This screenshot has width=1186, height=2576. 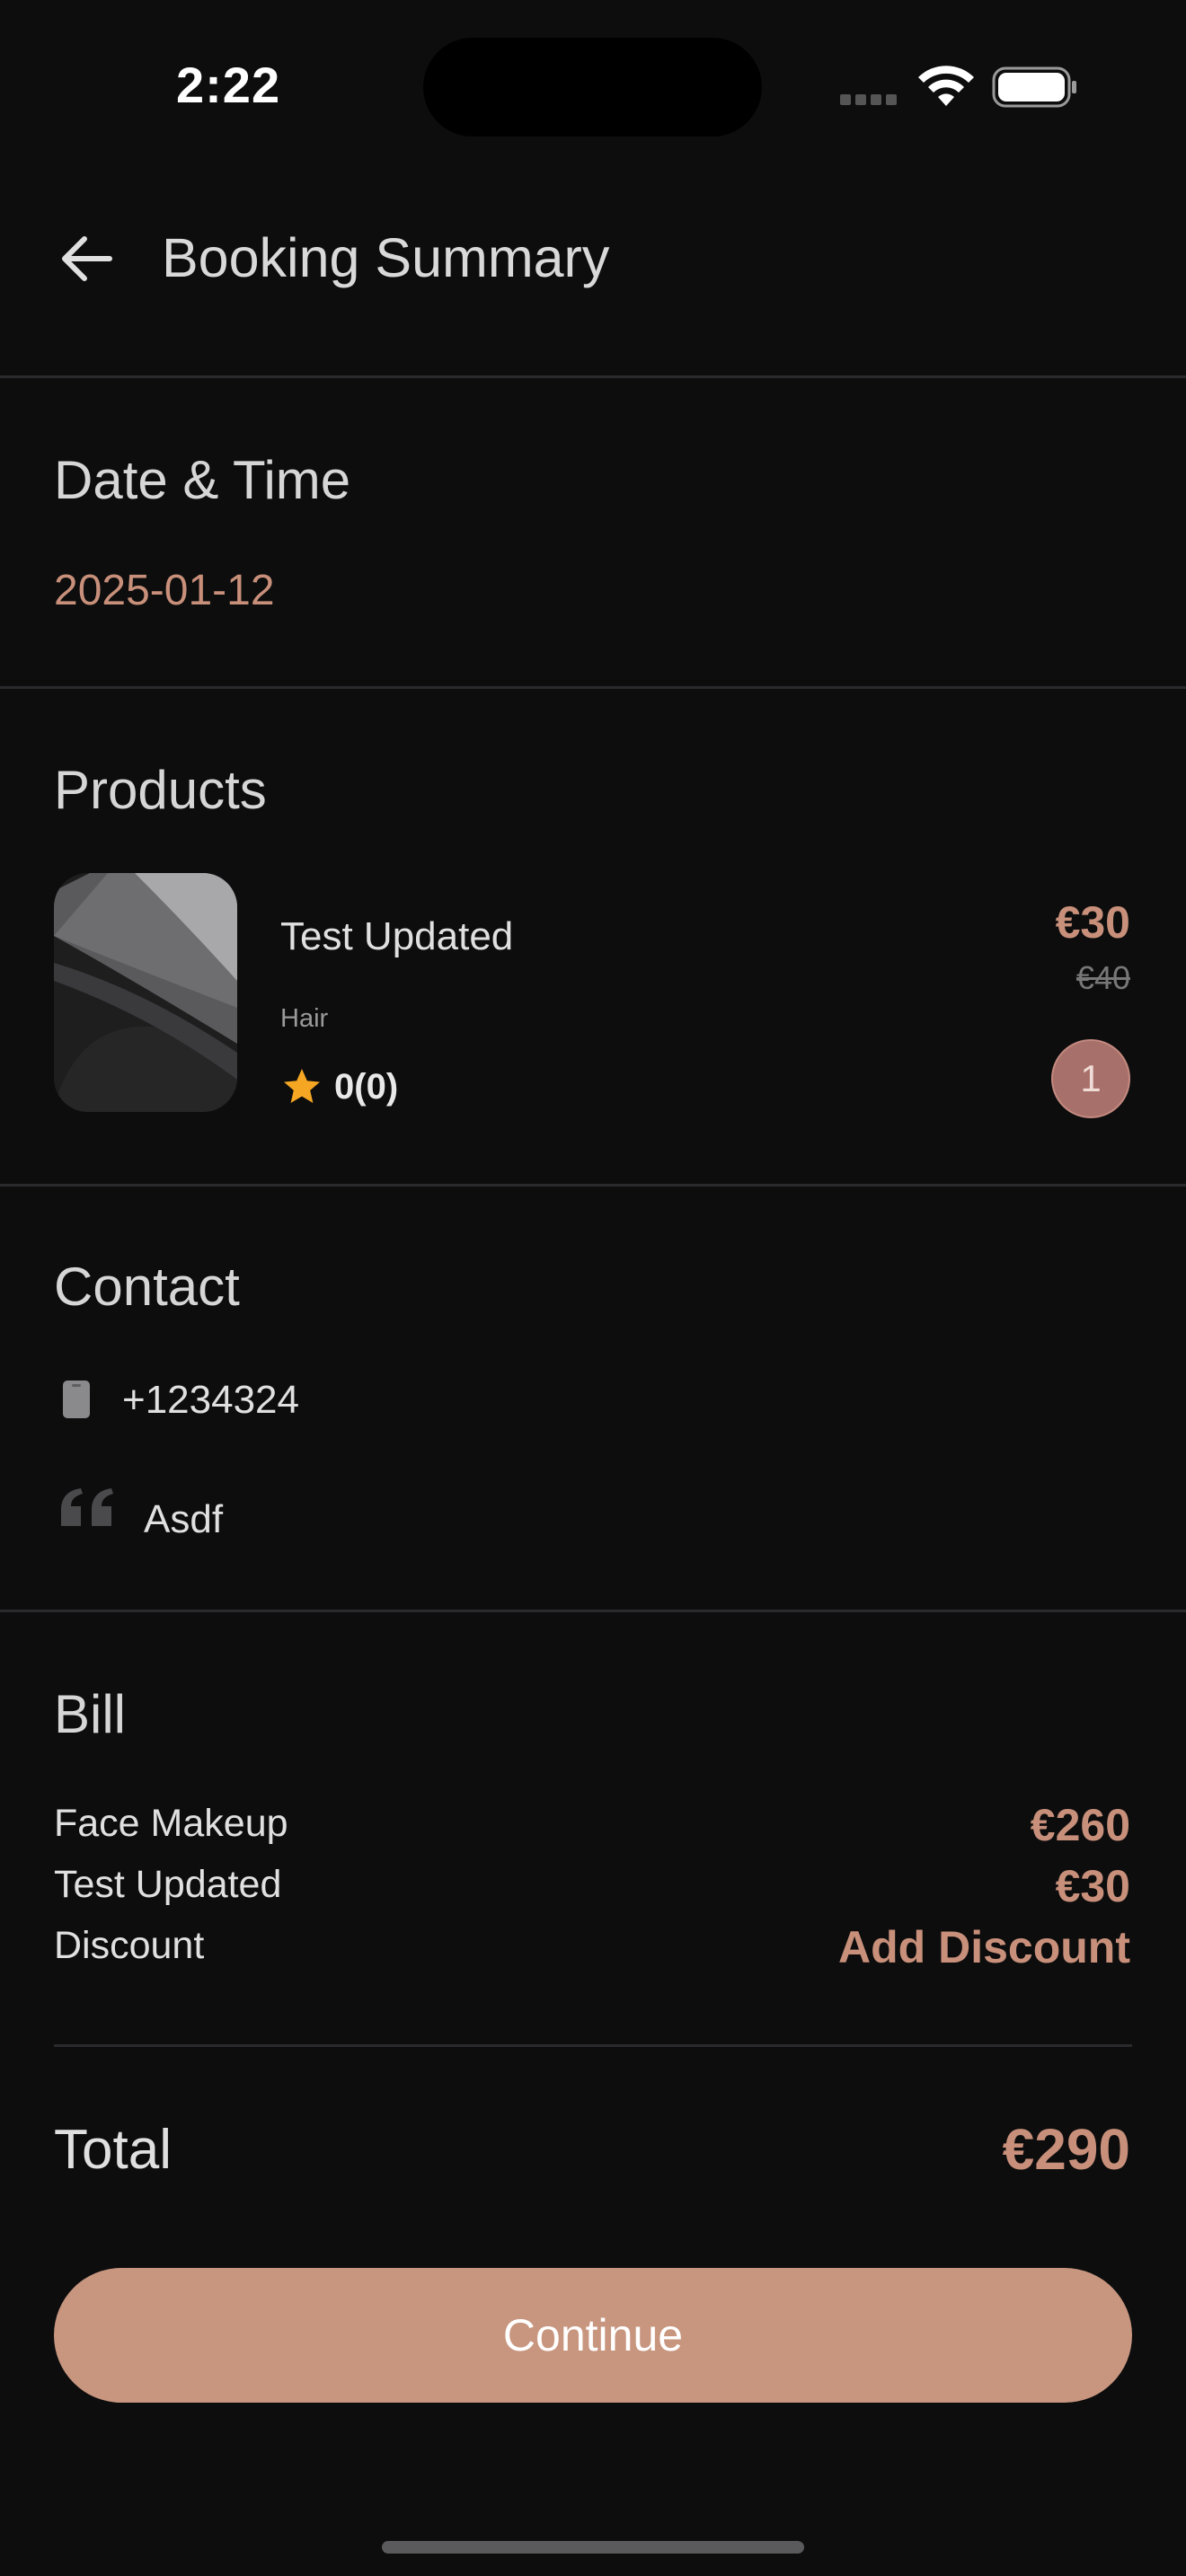 I want to click on cellular-signal-icon, so click(x=870, y=99).